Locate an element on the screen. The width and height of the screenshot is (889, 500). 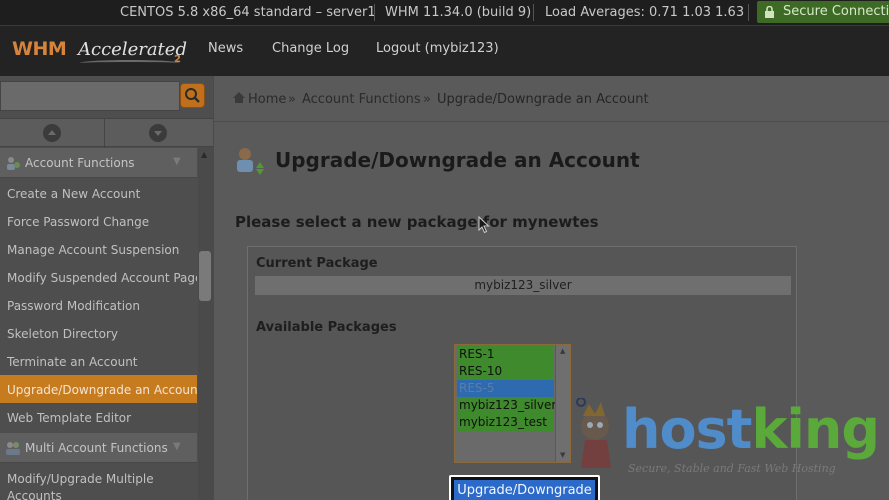
secure-label: Secure Connection is located at coordinates (836, 11).